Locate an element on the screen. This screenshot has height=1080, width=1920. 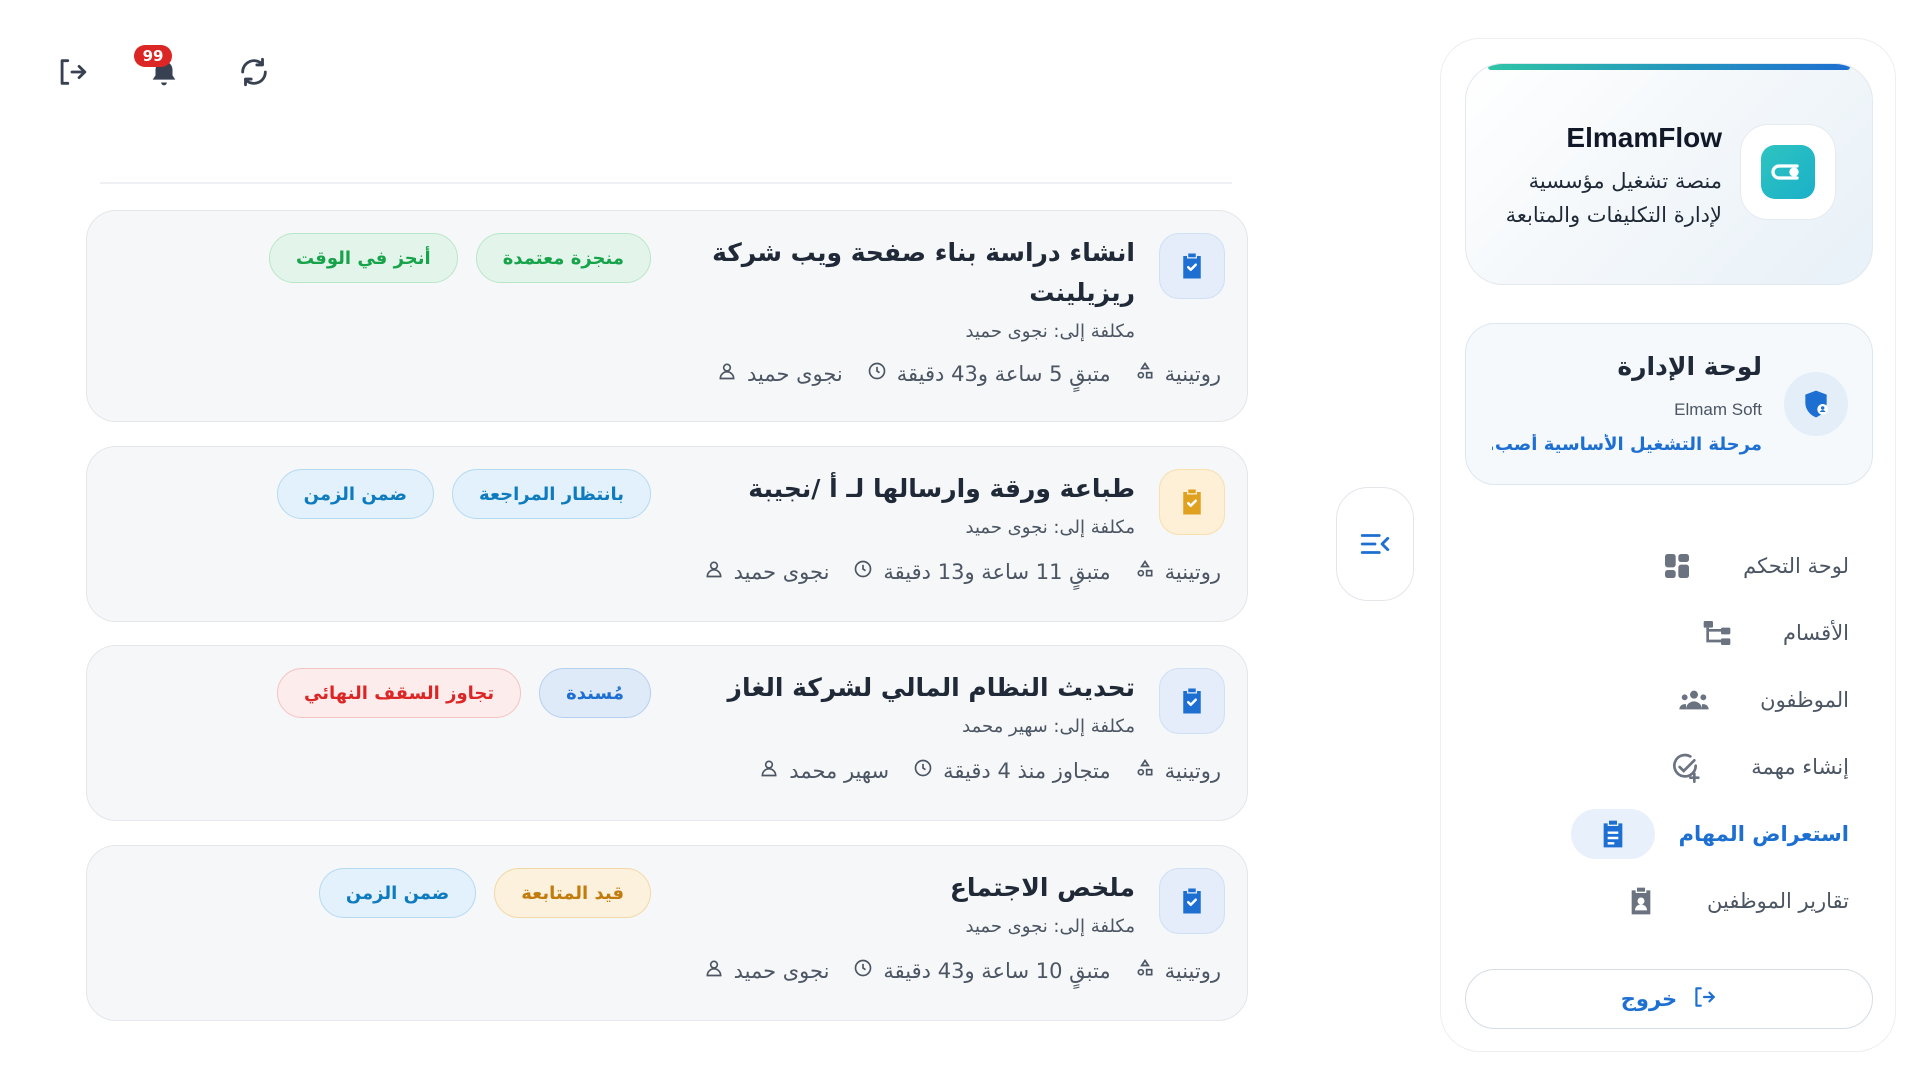
flow-logo-icon is located at coordinates (1788, 172).